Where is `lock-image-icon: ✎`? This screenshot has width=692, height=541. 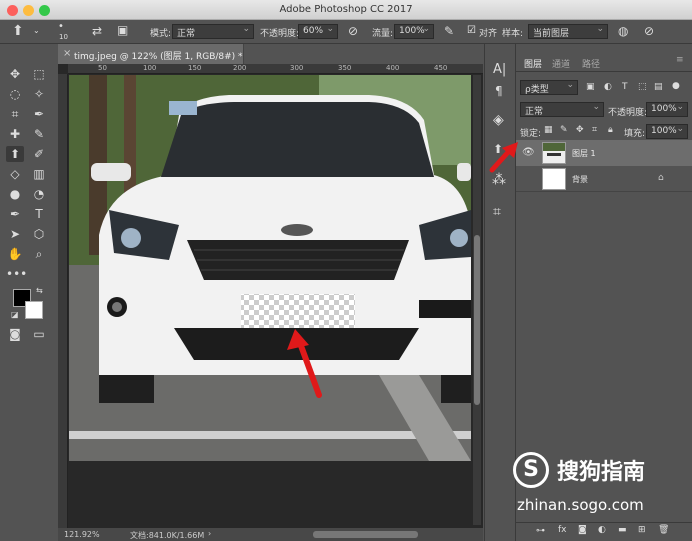
lock-image-icon: ✎ is located at coordinates (564, 130).